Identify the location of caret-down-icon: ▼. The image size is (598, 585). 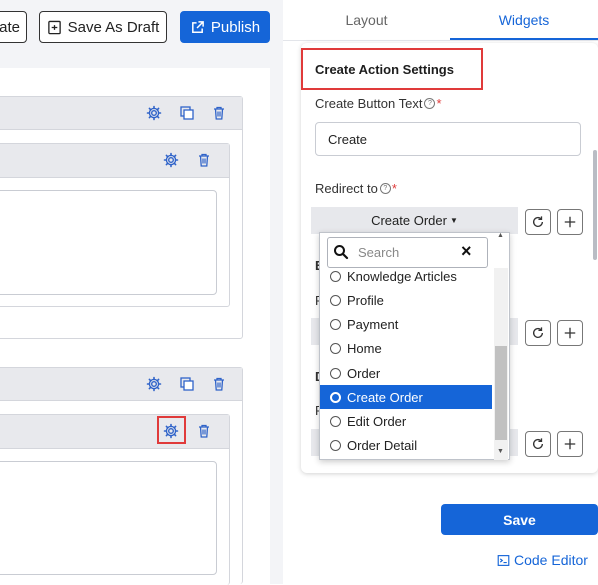
(453, 220).